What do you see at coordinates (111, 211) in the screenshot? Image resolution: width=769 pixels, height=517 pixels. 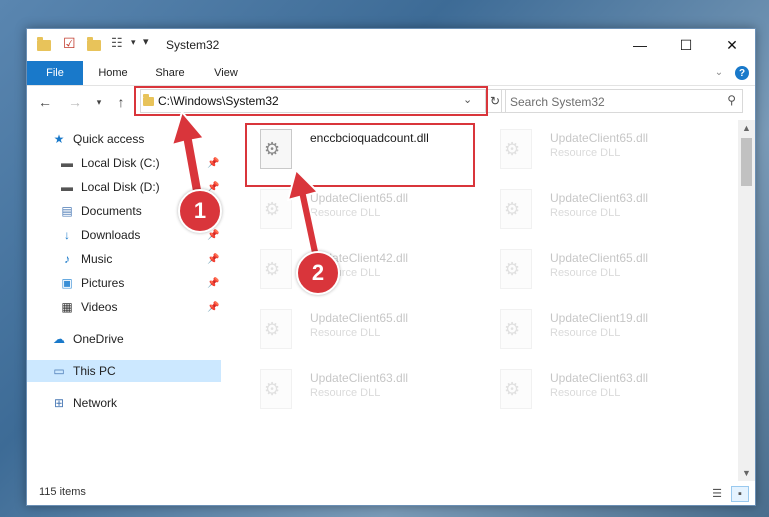 I see `sidebar-item-label: Documents` at bounding box center [111, 211].